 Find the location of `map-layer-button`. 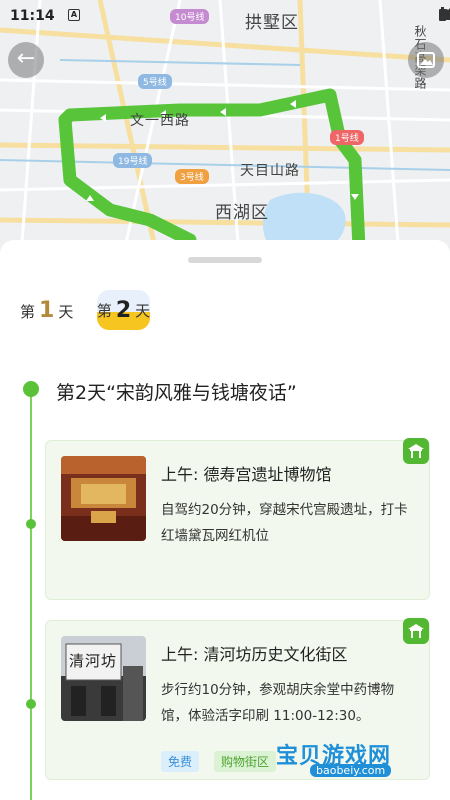

map-layer-button is located at coordinates (426, 60).